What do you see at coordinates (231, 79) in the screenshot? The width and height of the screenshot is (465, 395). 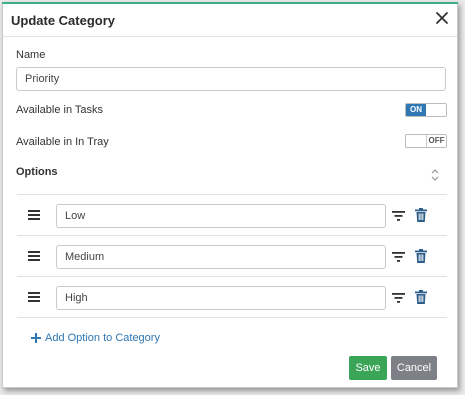 I see `name-input: Priority` at bounding box center [231, 79].